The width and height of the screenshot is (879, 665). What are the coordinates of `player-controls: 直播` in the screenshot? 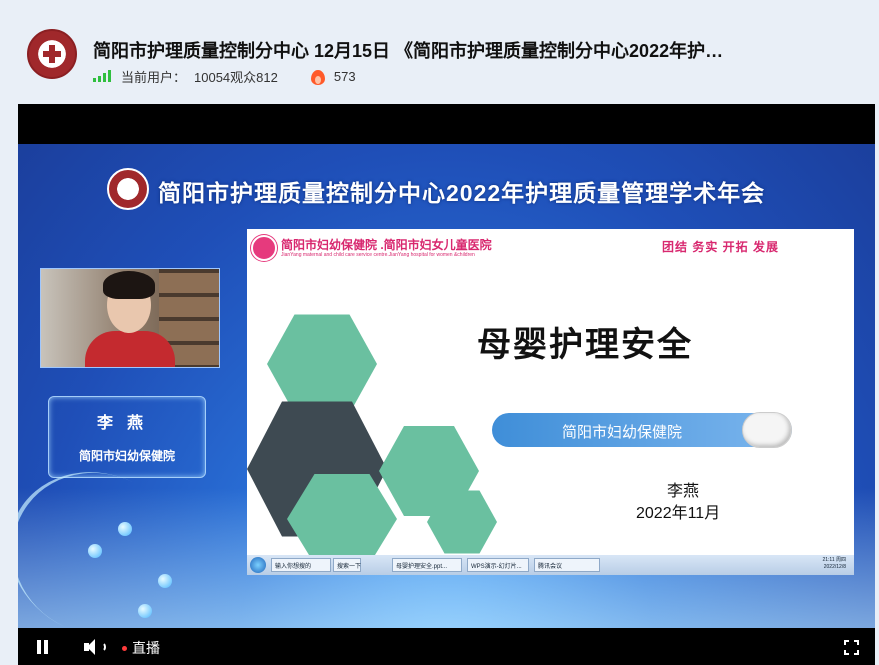 It's located at (446, 646).